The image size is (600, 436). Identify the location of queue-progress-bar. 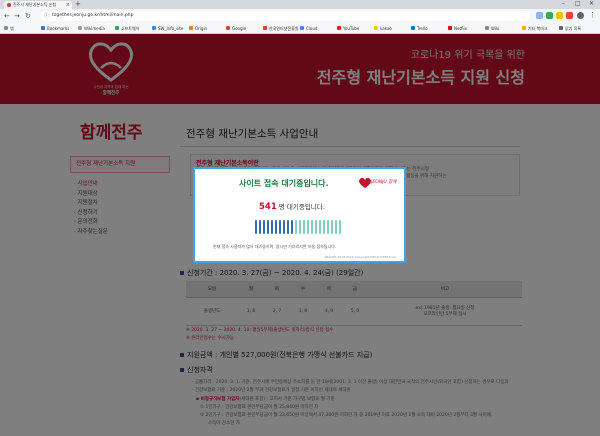
(300, 227).